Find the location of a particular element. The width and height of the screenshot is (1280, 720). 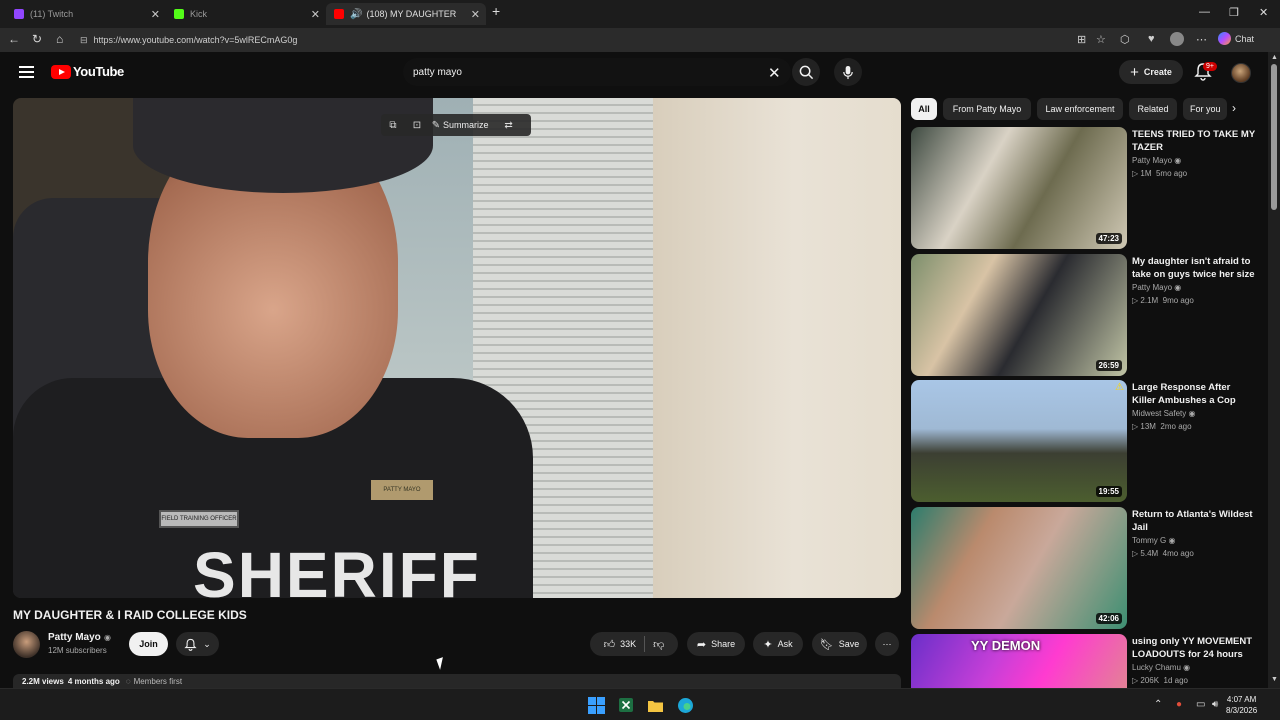

chevron-right-icon: › is located at coordinates (1234, 108).